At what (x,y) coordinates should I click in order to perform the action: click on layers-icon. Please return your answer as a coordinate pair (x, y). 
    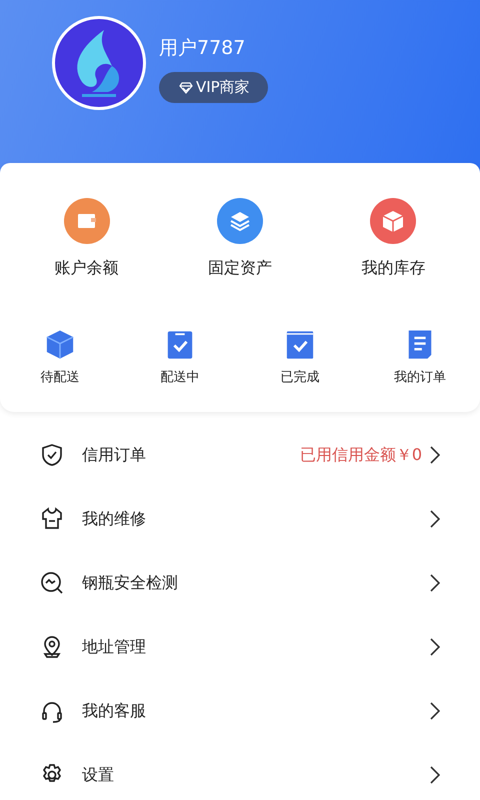
    Looking at the image, I should click on (239, 221).